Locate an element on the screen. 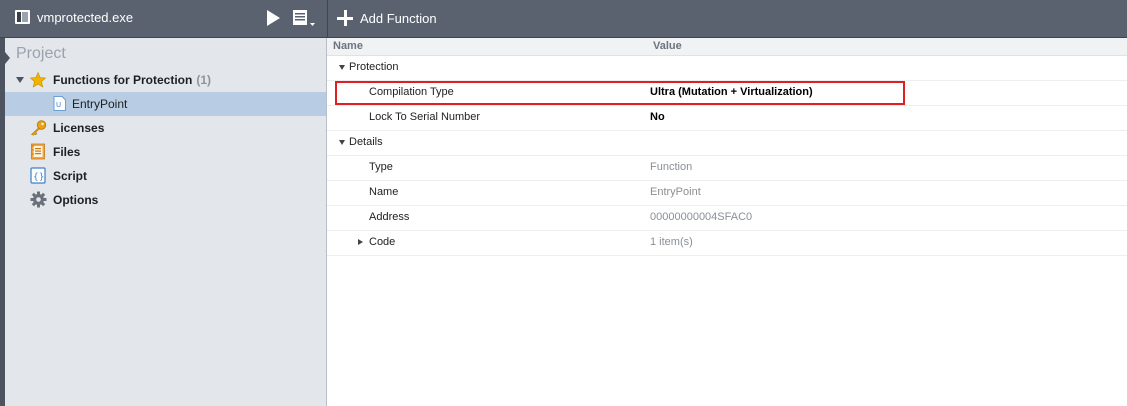 The image size is (1127, 406). sidebar-collapse-handle is located at coordinates (7, 58).